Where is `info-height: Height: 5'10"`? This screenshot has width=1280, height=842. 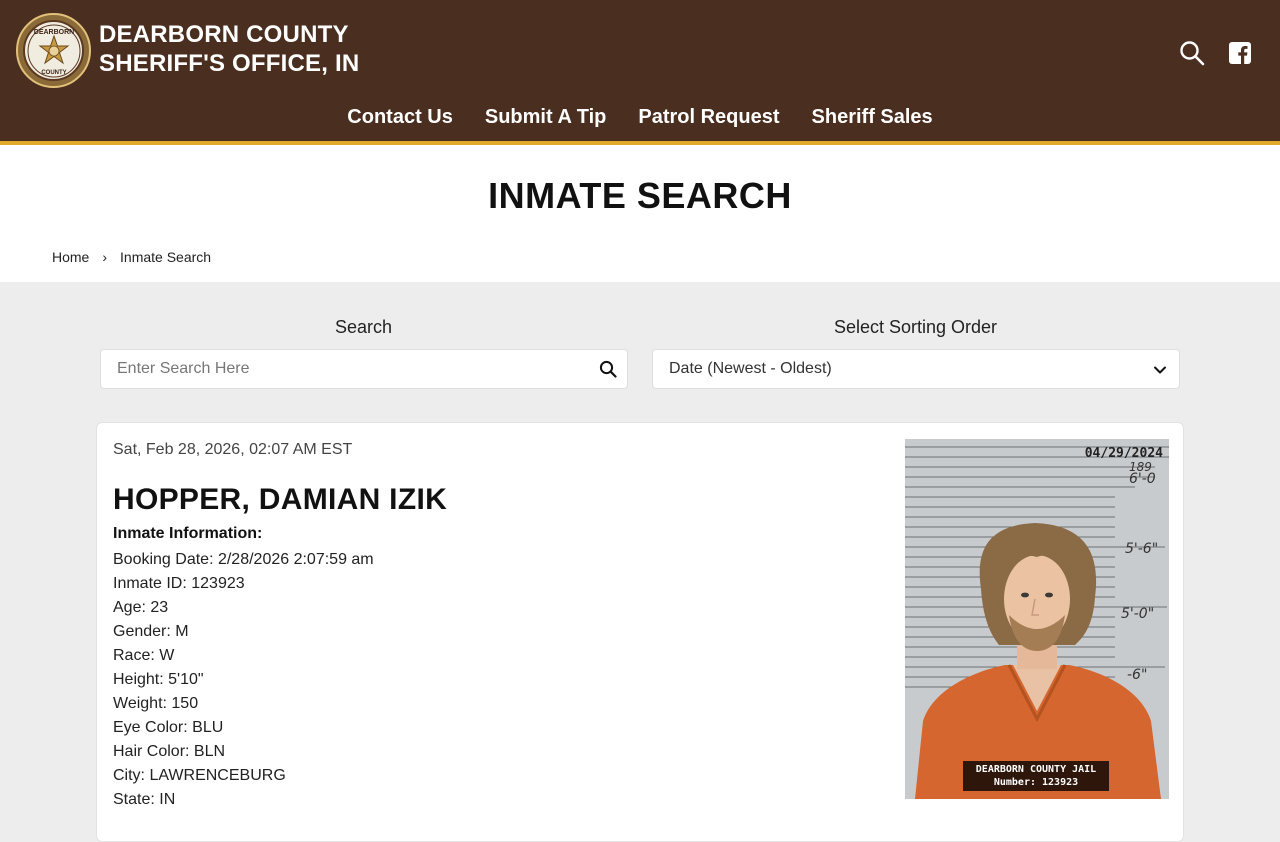
info-height: Height: 5'10" is located at coordinates (158, 679).